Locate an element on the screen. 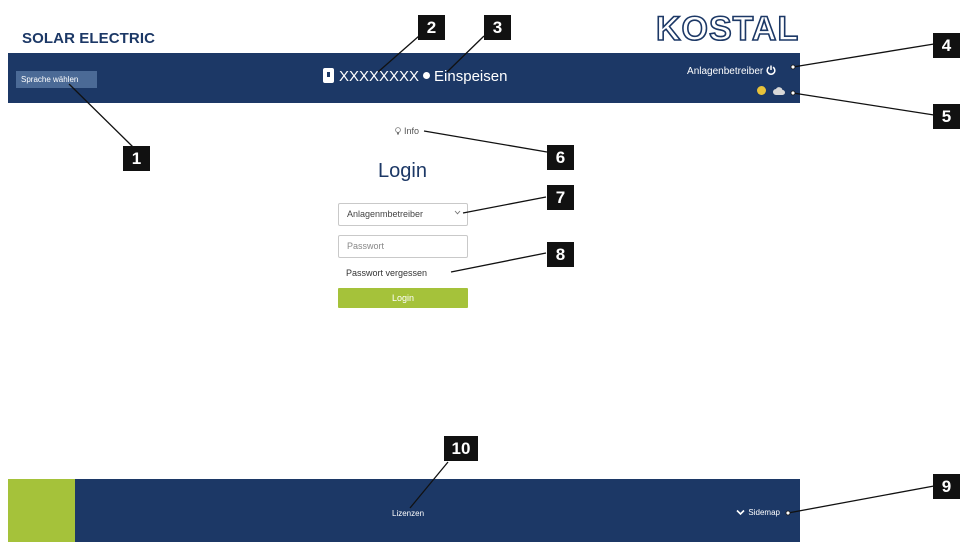 The width and height of the screenshot is (961, 542). forgot-password-link: Passwort vergessen is located at coordinates (386, 273).